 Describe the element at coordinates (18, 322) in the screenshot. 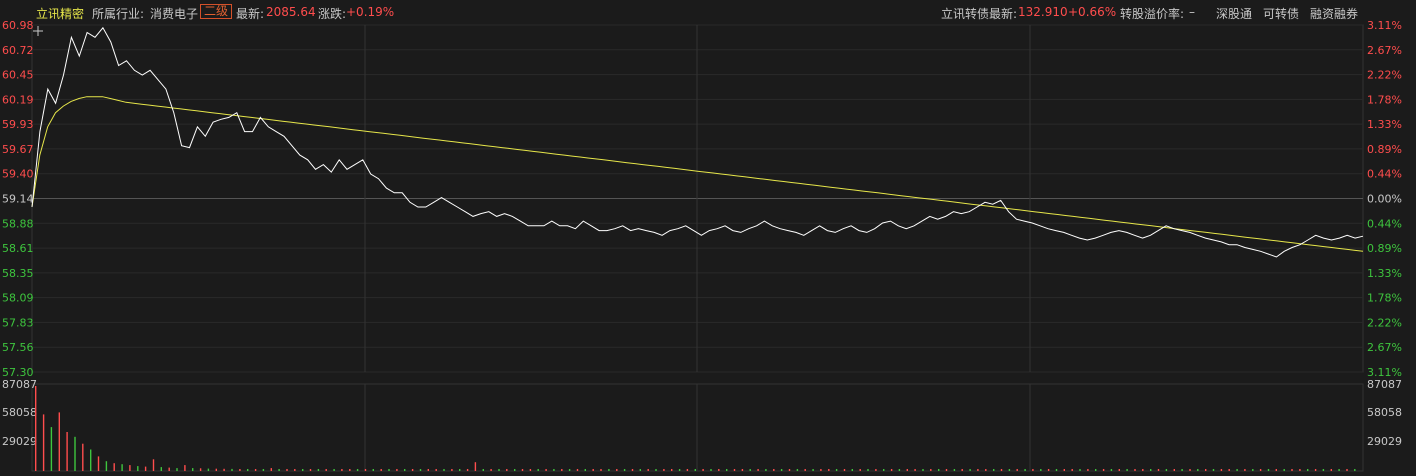

I see `price-tick-label: 57.83` at that location.